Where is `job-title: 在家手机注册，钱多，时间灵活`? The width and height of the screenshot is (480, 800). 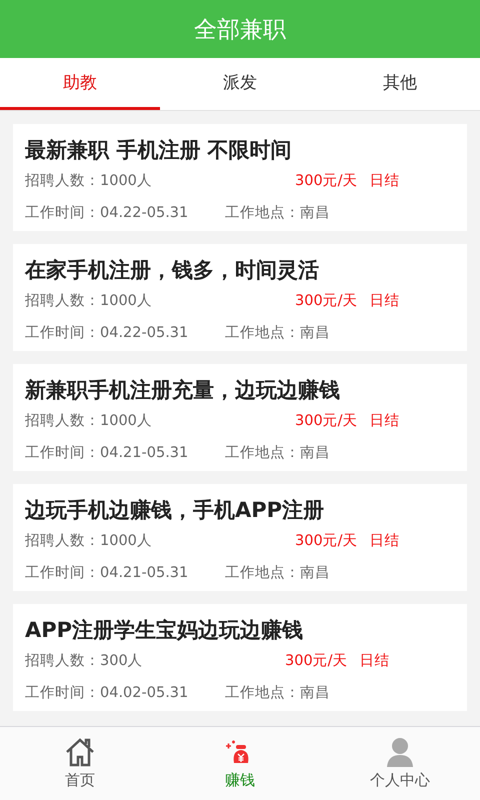 job-title: 在家手机注册，钱多，时间灵活 is located at coordinates (172, 270).